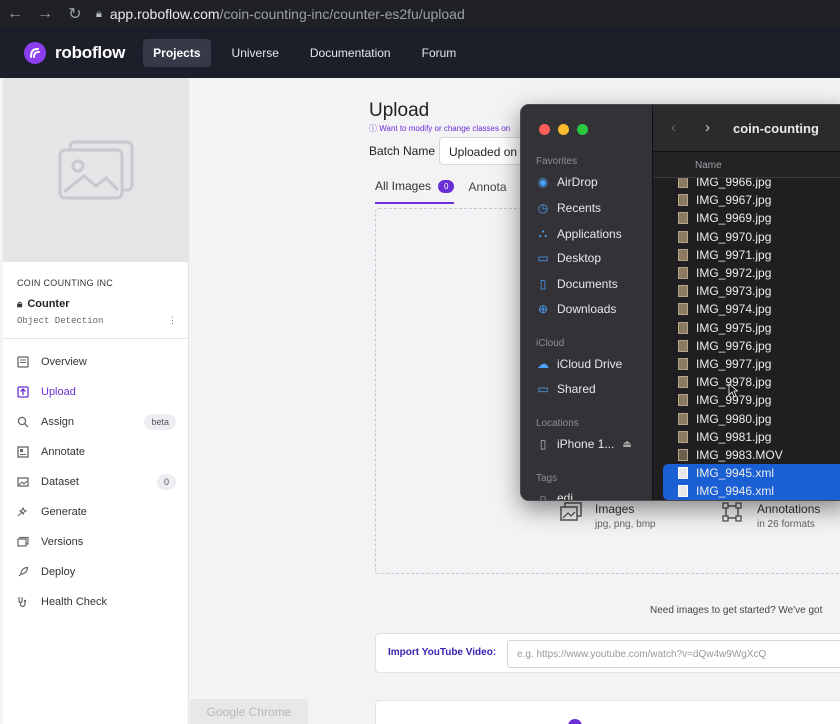 The image size is (840, 724). I want to click on document-icon: ▯, so click(543, 284).